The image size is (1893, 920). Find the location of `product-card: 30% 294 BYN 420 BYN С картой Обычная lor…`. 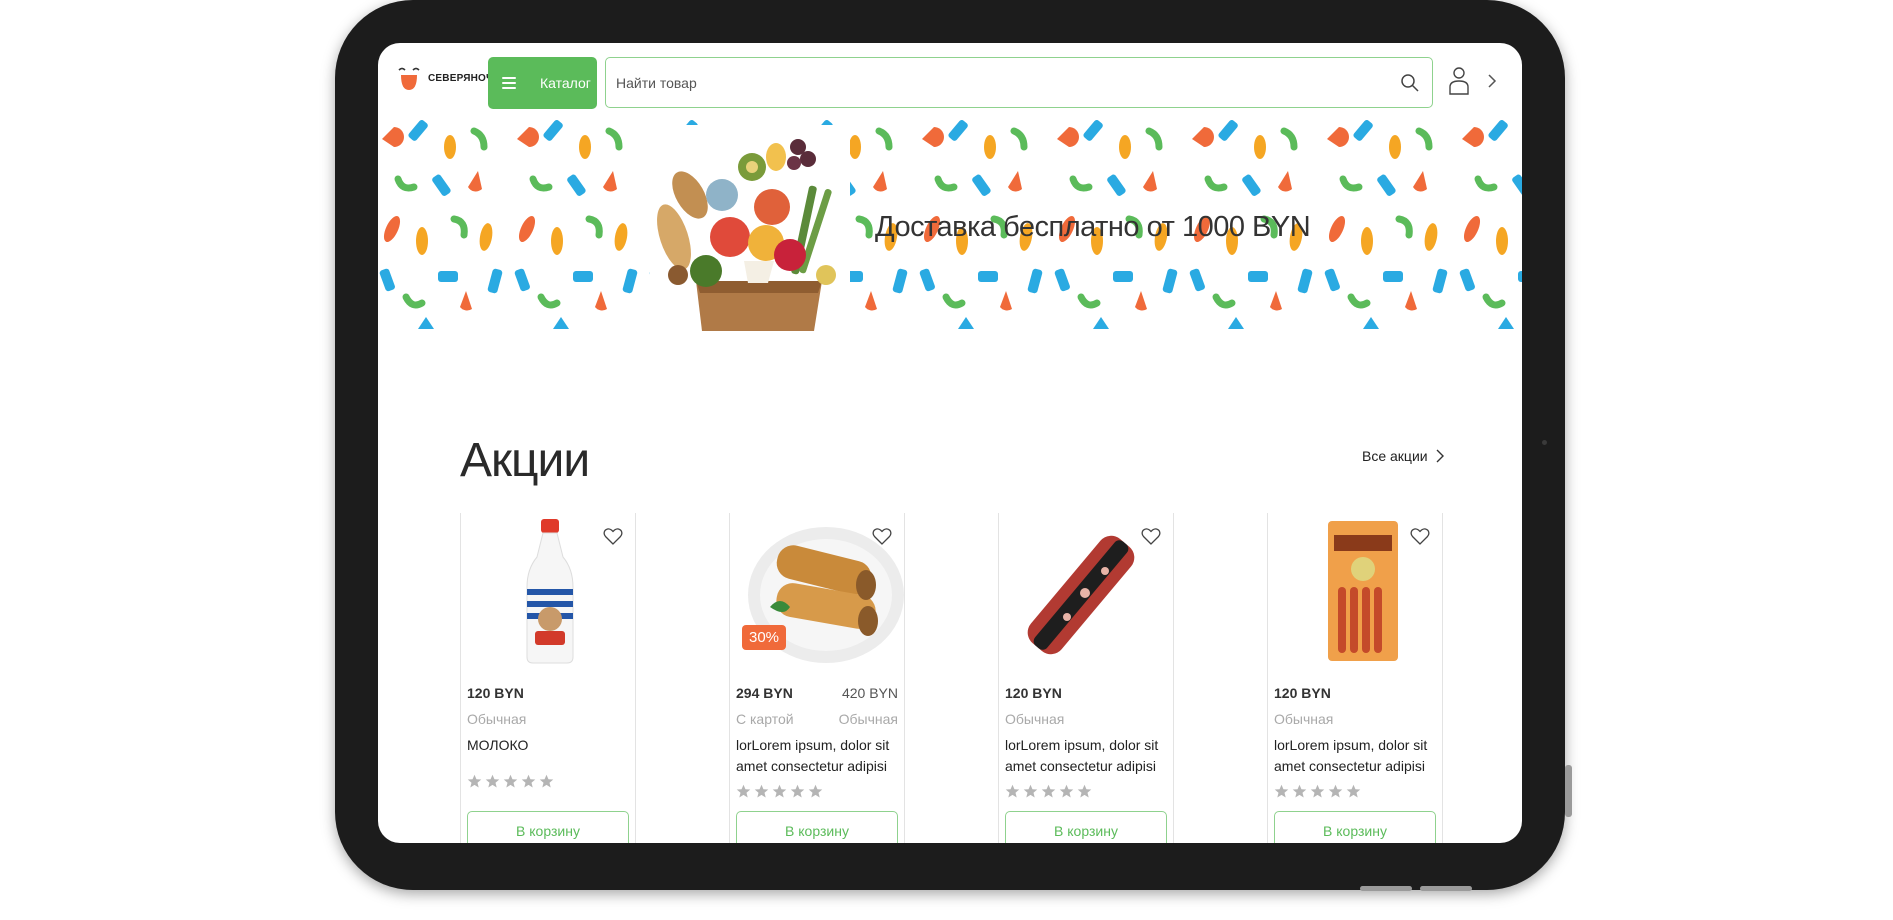

product-card: 30% 294 BYN 420 BYN С картой Обычная lor… is located at coordinates (817, 678).